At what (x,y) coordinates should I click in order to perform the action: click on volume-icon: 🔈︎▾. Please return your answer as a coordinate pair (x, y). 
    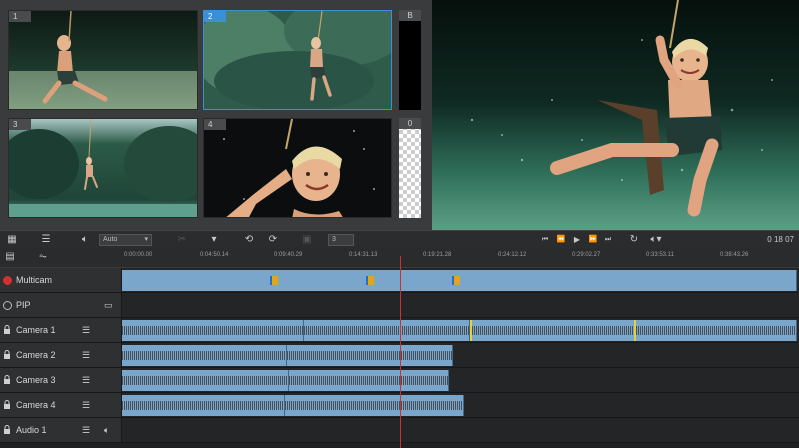
    Looking at the image, I should click on (656, 240).